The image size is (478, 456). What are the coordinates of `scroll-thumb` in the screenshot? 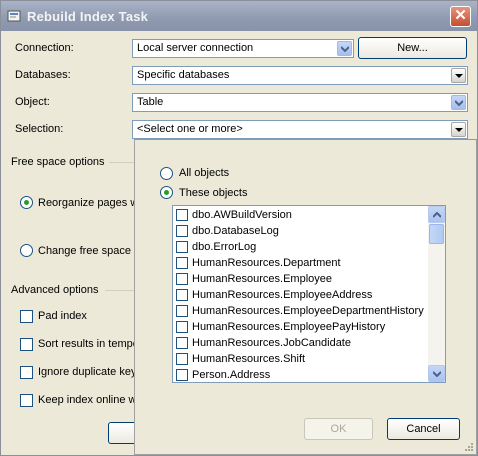 It's located at (436, 234).